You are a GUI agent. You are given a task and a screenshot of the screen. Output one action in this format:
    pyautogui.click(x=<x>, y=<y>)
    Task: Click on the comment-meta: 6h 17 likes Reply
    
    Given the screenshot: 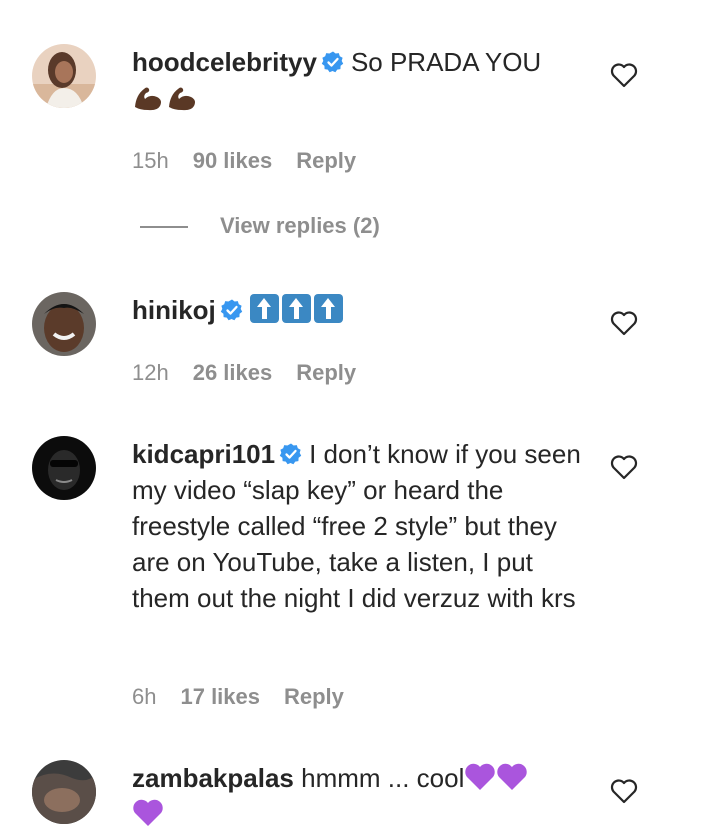 What is the action you would take?
    pyautogui.click(x=250, y=697)
    